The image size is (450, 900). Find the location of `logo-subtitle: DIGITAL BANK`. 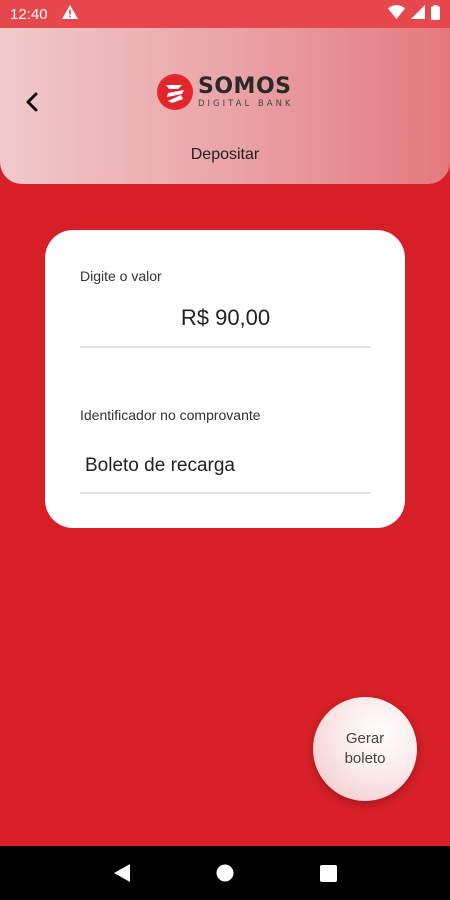

logo-subtitle: DIGITAL BANK is located at coordinates (246, 103).